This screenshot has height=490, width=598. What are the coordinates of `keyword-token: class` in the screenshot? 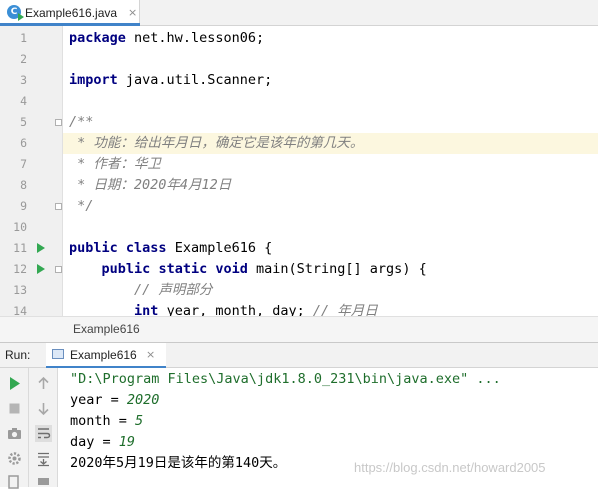 It's located at (146, 248).